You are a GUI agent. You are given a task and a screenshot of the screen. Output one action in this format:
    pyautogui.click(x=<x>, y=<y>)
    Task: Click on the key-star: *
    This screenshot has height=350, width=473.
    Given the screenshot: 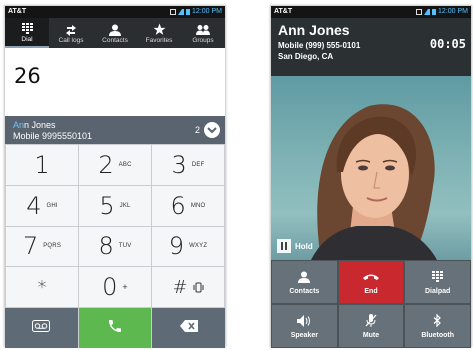 What is the action you would take?
    pyautogui.click(x=42, y=287)
    